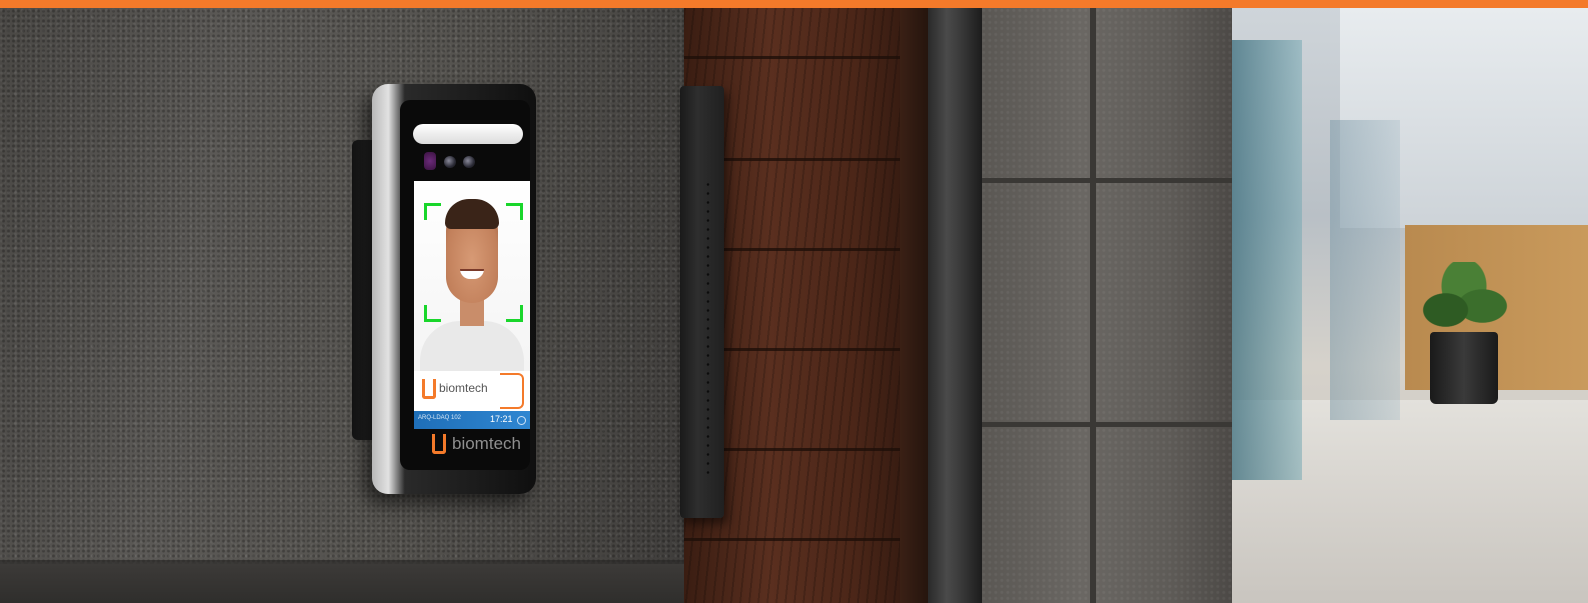 This screenshot has height=603, width=1588. What do you see at coordinates (794, 4) in the screenshot?
I see `brand-top-bar` at bounding box center [794, 4].